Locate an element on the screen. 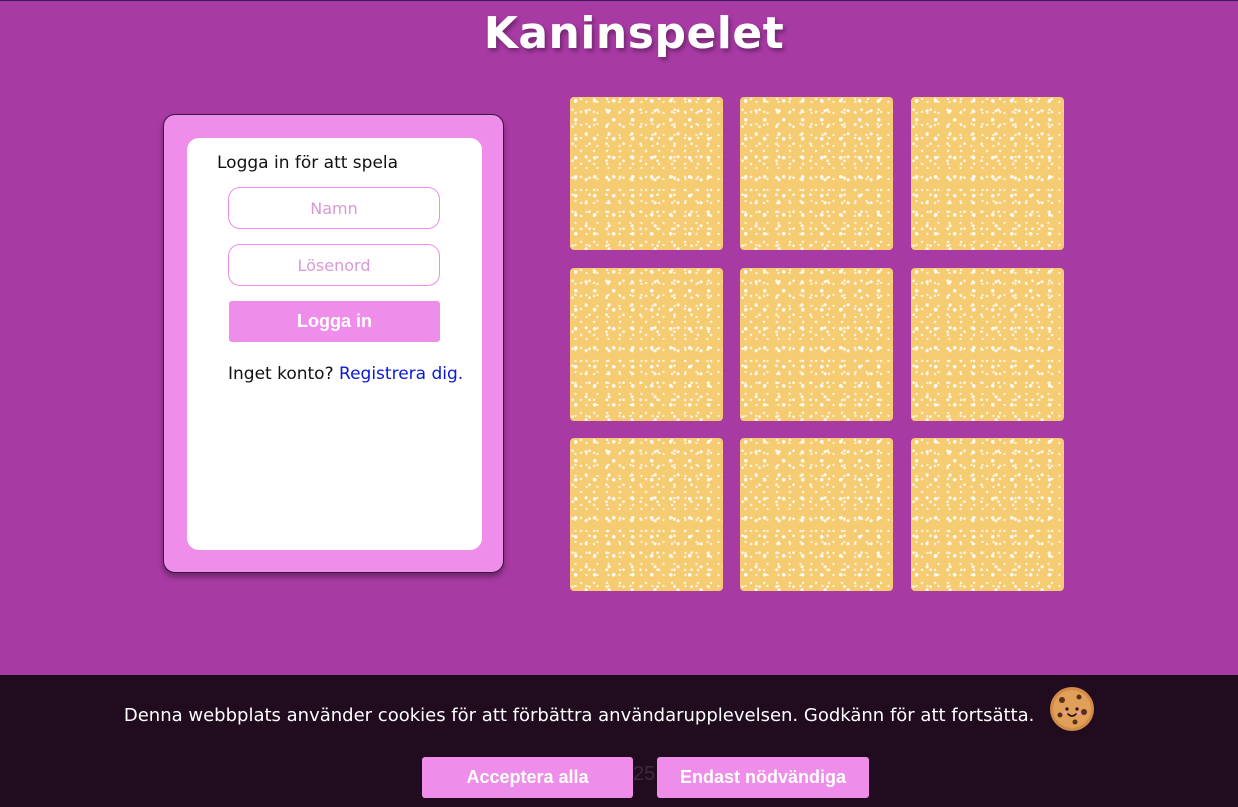  hidden-counter: 25 is located at coordinates (644, 774).